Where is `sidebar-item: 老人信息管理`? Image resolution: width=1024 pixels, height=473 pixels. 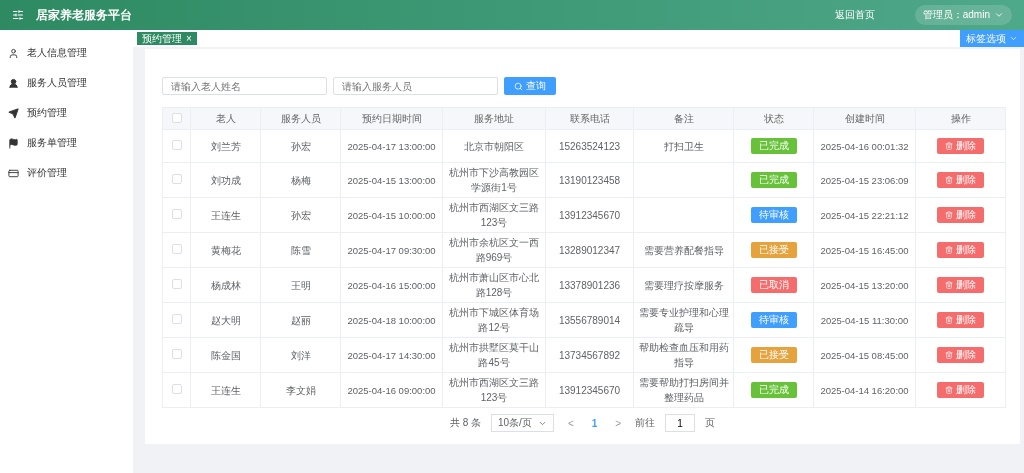 sidebar-item: 老人信息管理 is located at coordinates (66, 53).